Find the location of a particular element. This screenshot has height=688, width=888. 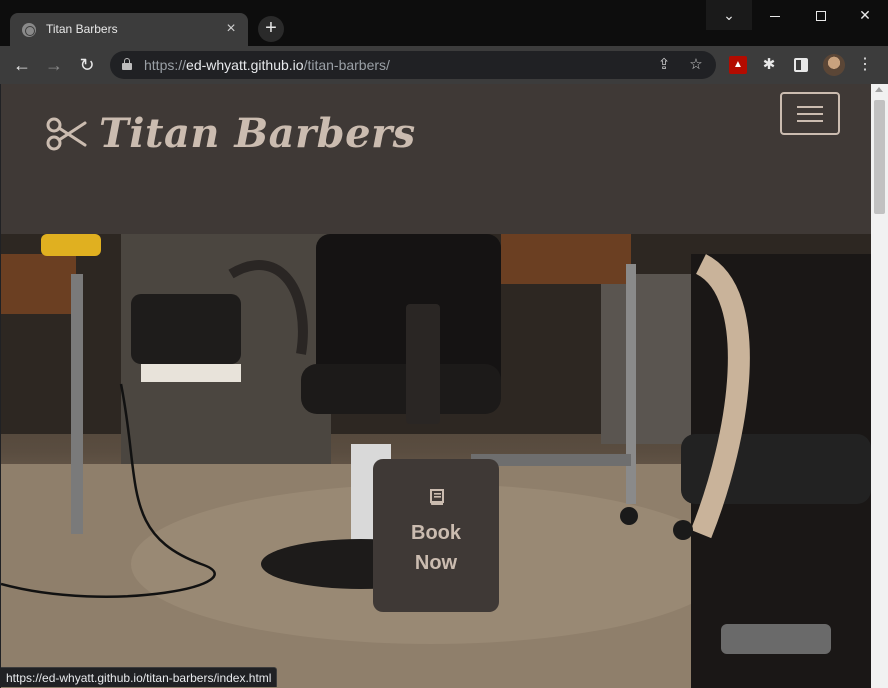

tab-strip: Titan Barbers × + ⌄ ✕ is located at coordinates (444, 23).